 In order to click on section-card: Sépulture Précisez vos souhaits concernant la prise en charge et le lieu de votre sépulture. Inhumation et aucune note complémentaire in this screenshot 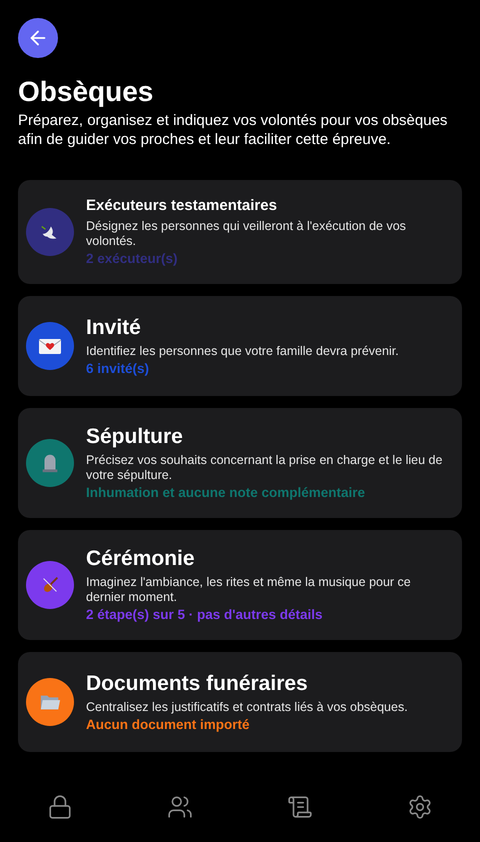, I will do `click(240, 463)`.